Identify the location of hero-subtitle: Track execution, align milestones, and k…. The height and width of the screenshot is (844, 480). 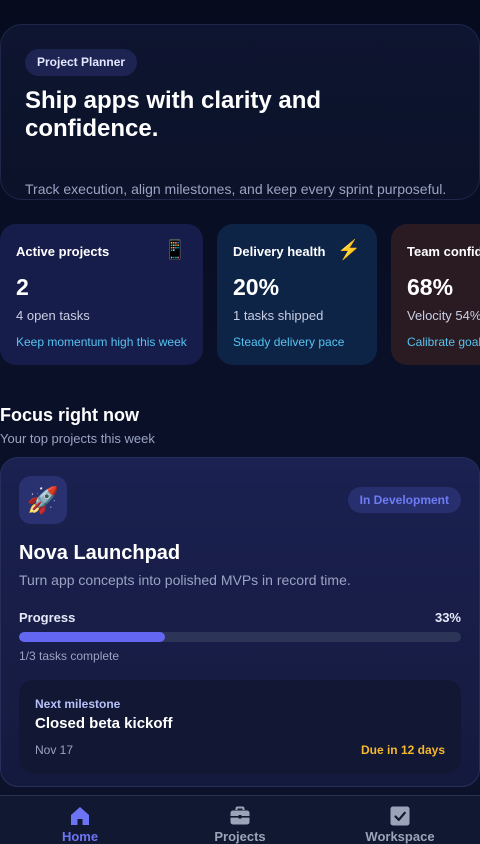
(236, 189).